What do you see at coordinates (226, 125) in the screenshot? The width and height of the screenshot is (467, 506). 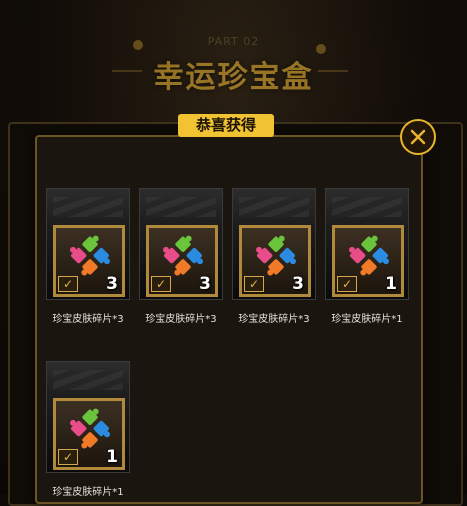 I see `modal-title: 恭喜获得` at bounding box center [226, 125].